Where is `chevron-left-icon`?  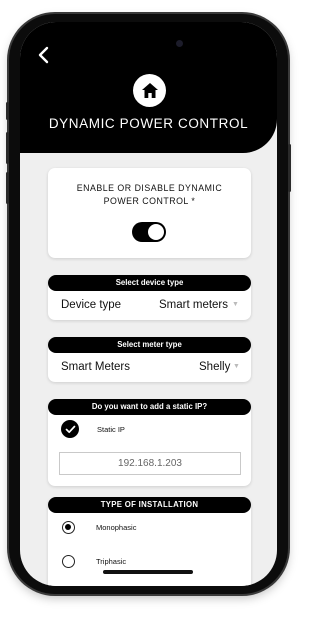 chevron-left-icon is located at coordinates (43, 55).